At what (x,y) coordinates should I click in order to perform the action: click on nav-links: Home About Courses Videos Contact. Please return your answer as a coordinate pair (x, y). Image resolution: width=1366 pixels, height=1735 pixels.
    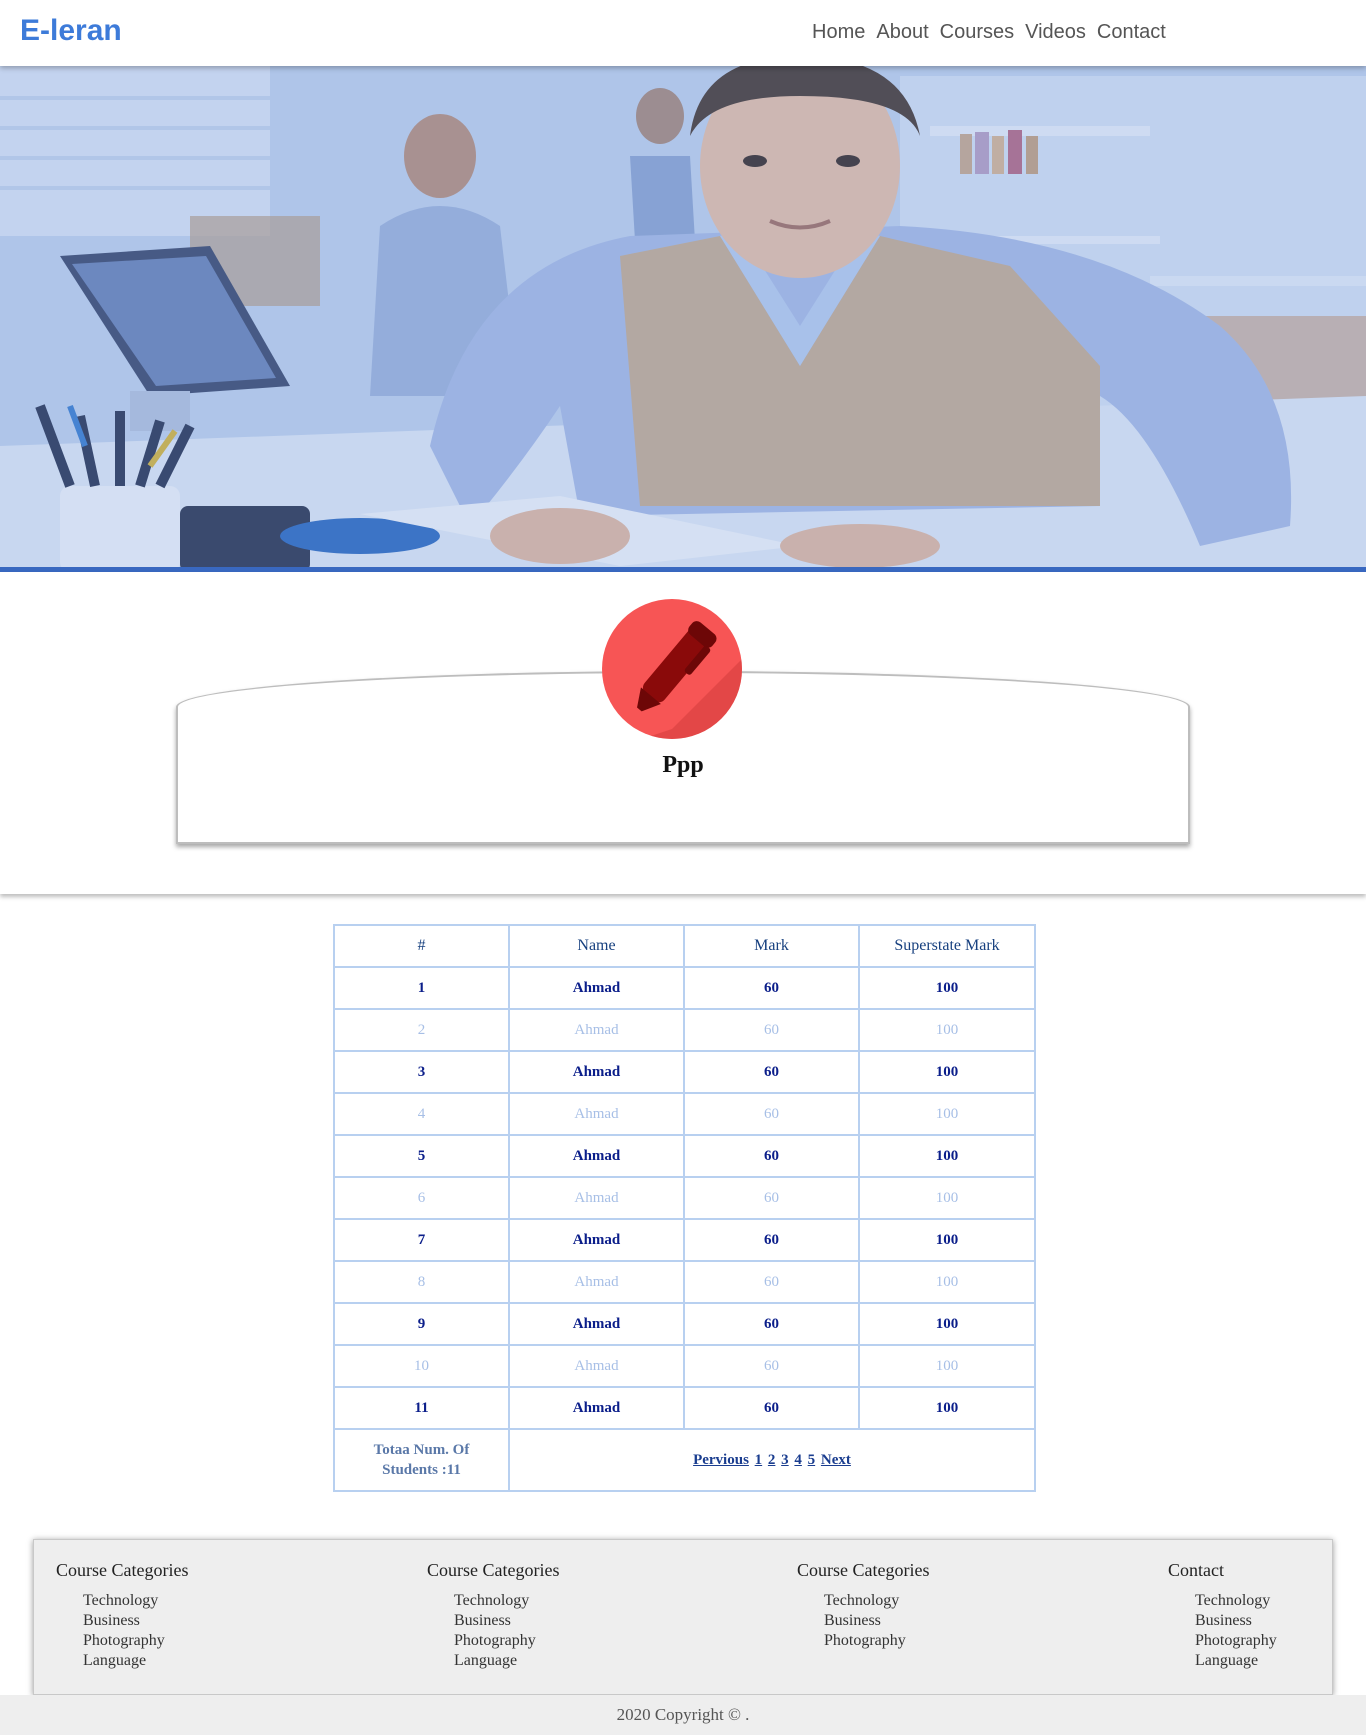
    Looking at the image, I should click on (989, 32).